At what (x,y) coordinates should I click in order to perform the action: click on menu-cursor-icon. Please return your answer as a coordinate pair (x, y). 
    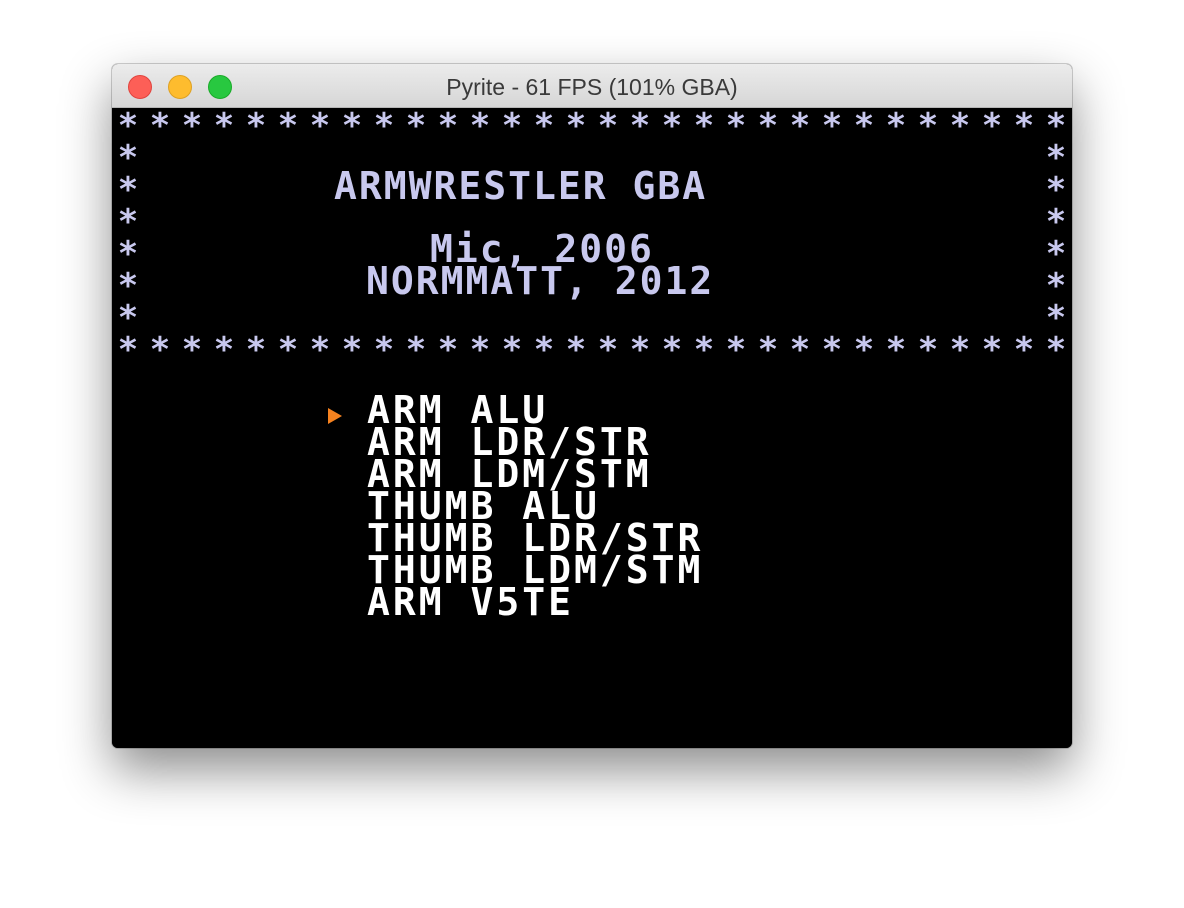
    Looking at the image, I should click on (335, 416).